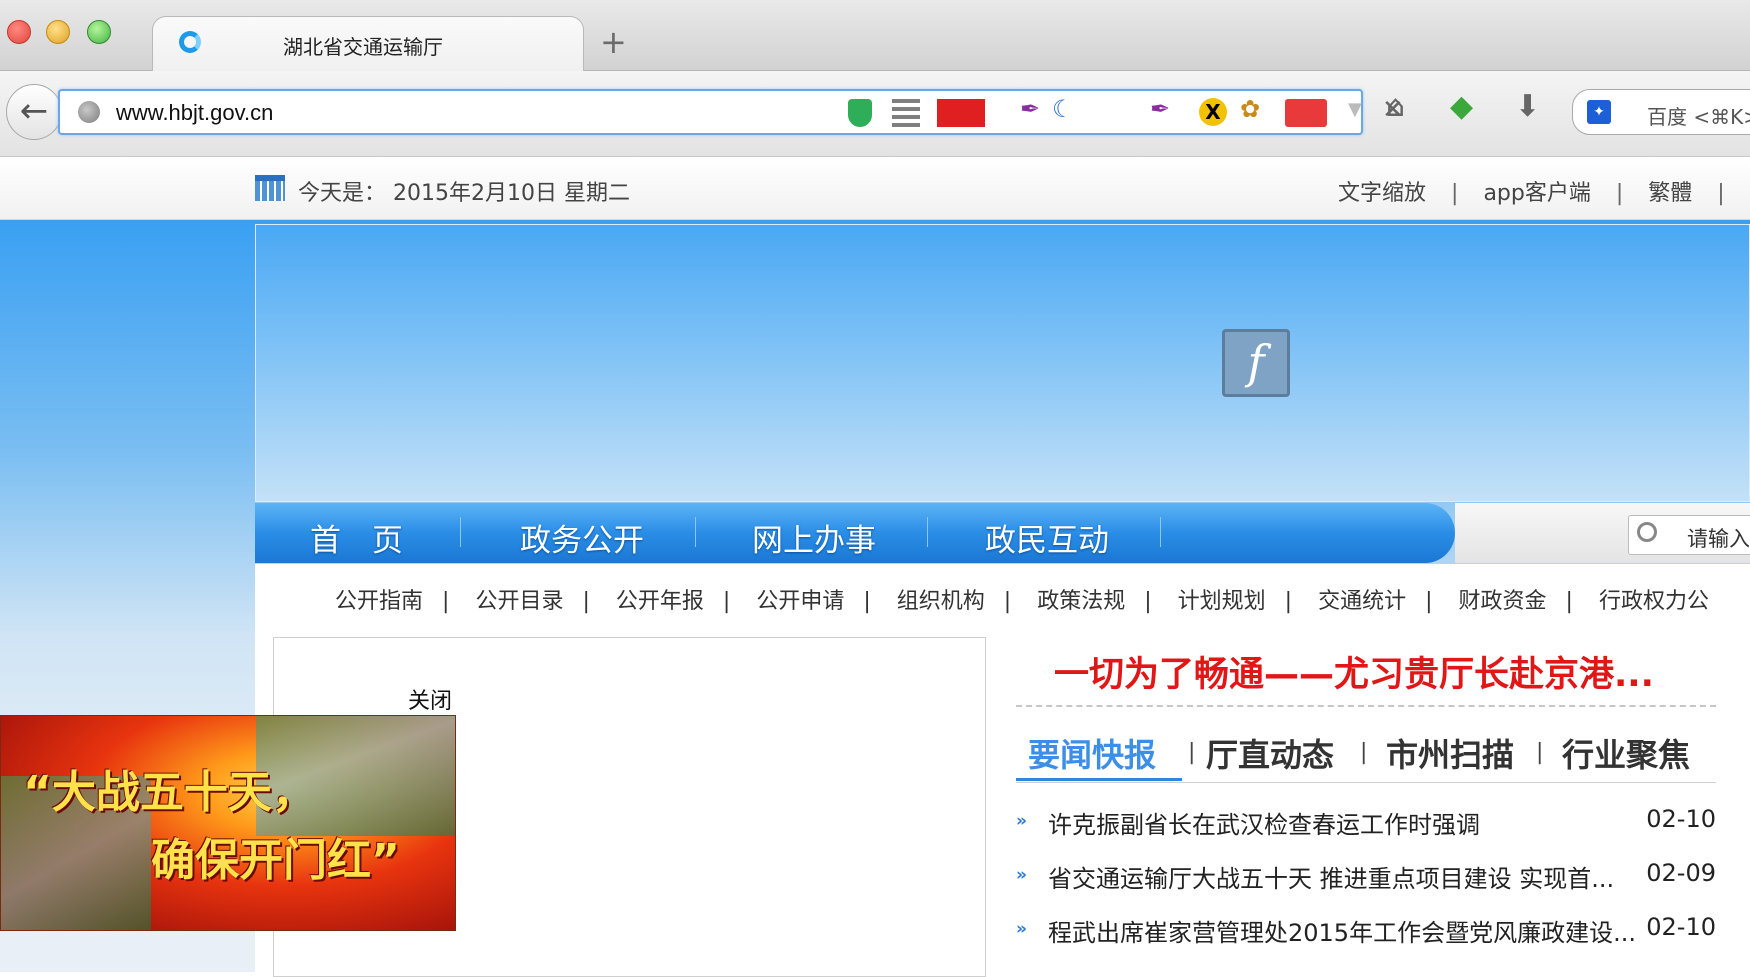 The height and width of the screenshot is (977, 1750). What do you see at coordinates (731, 112) in the screenshot?
I see `url-bar: www.hbjt.gov.cn ✒ ☾ ✒ X ✿ ▼ ✕` at bounding box center [731, 112].